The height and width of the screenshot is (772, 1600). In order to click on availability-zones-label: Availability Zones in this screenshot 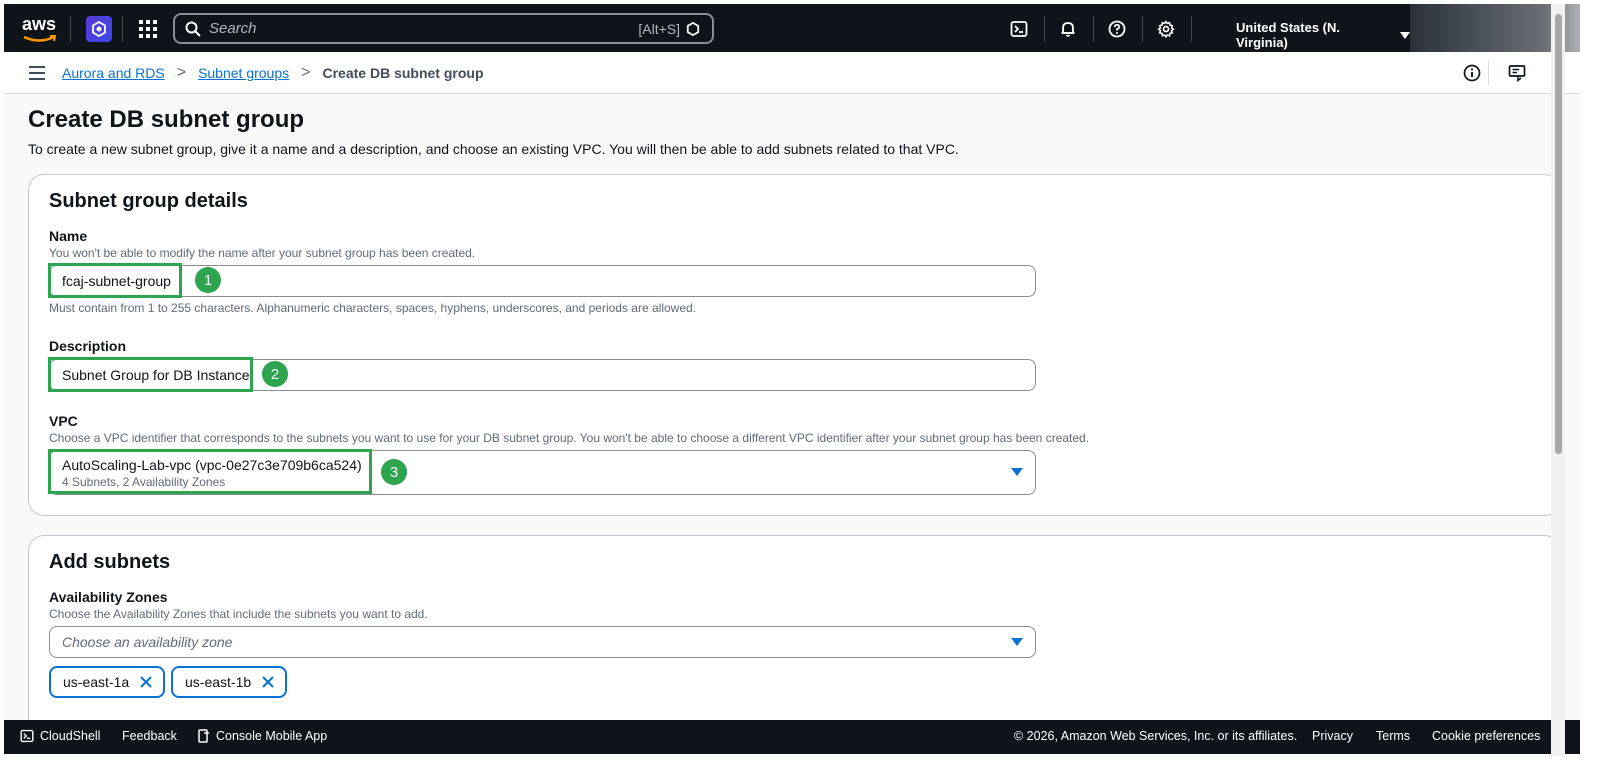, I will do `click(108, 597)`.